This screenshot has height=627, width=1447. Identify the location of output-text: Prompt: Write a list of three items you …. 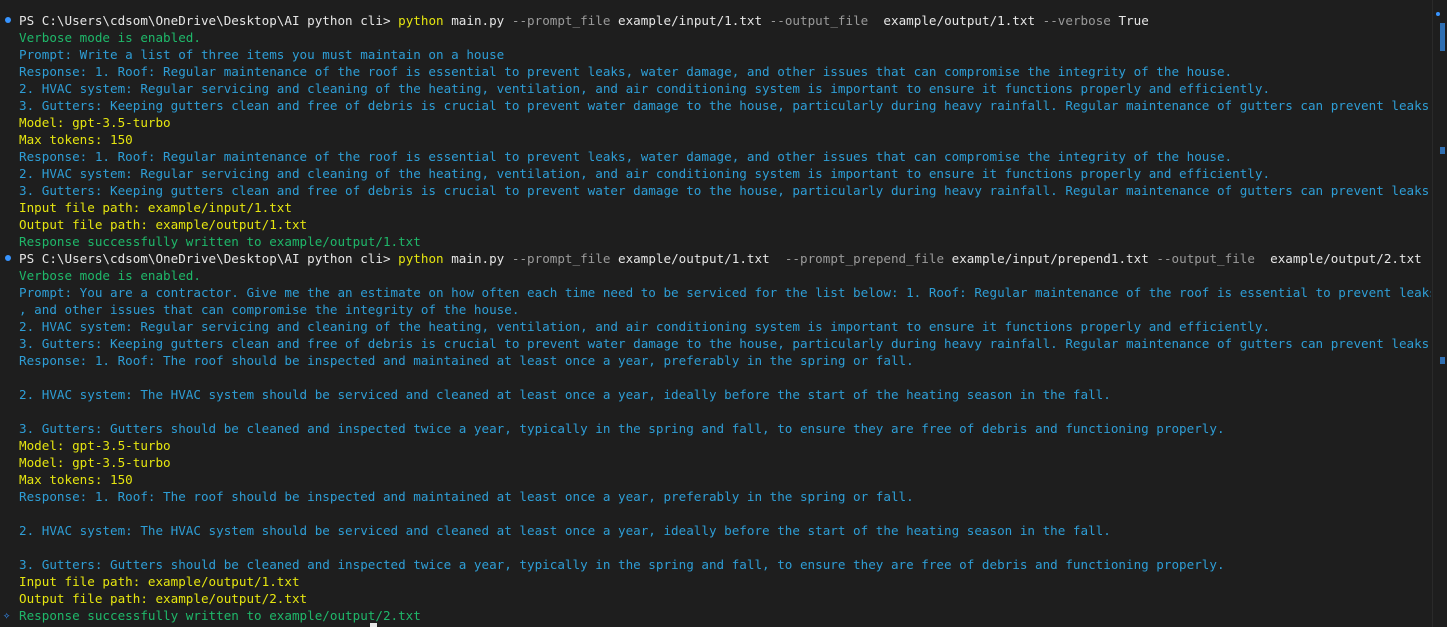
(262, 54).